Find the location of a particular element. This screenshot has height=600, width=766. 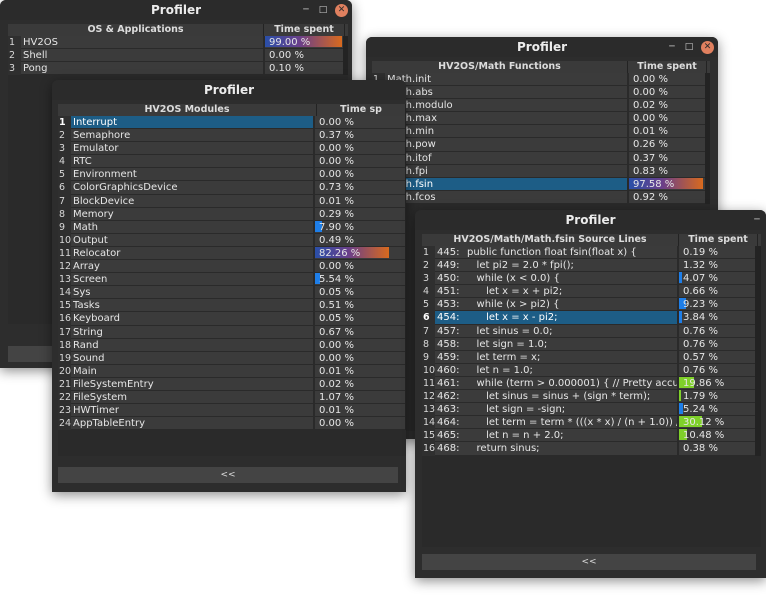

table-row: 2Math.abs0.00 % is located at coordinates (541, 93).